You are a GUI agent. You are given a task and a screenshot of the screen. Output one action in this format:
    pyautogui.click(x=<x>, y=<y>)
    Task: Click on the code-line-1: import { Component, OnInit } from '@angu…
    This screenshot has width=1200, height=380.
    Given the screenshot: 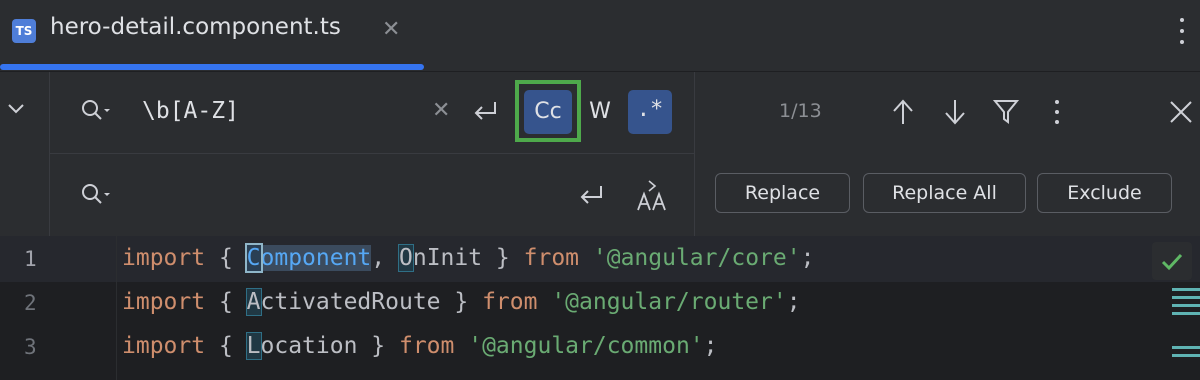 What is the action you would take?
    pyautogui.click(x=468, y=258)
    